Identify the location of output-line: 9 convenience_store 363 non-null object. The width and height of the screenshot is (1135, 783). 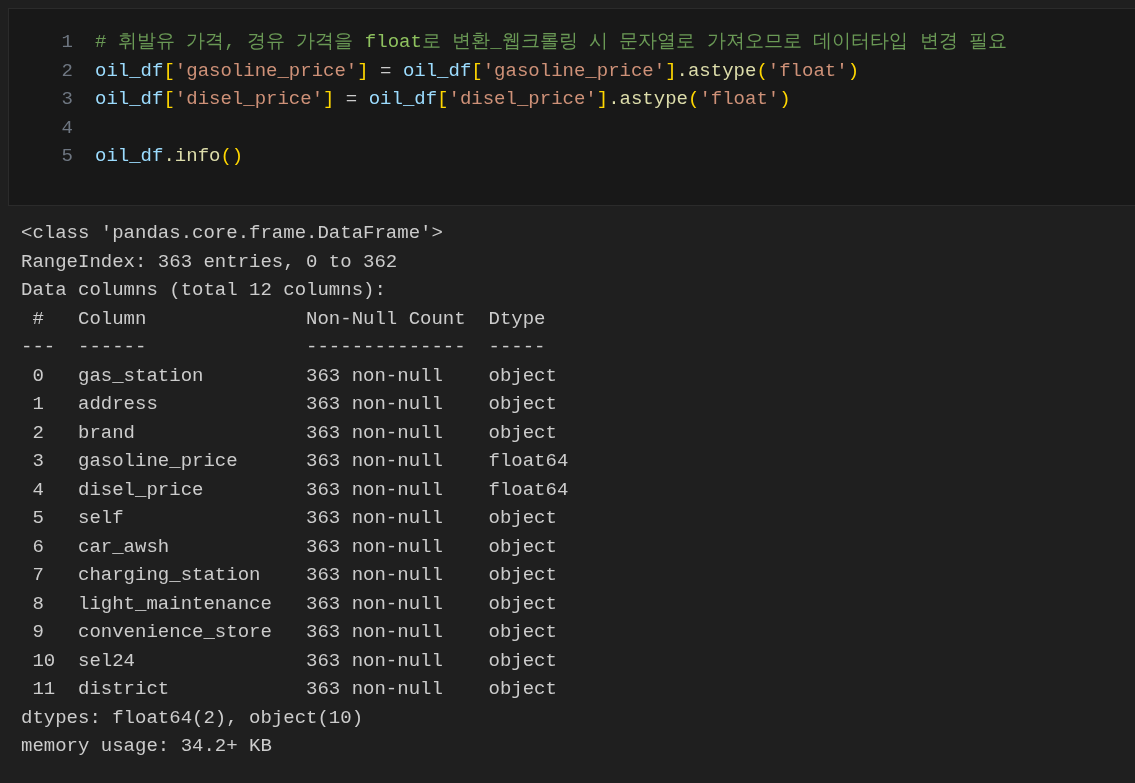
(294, 632).